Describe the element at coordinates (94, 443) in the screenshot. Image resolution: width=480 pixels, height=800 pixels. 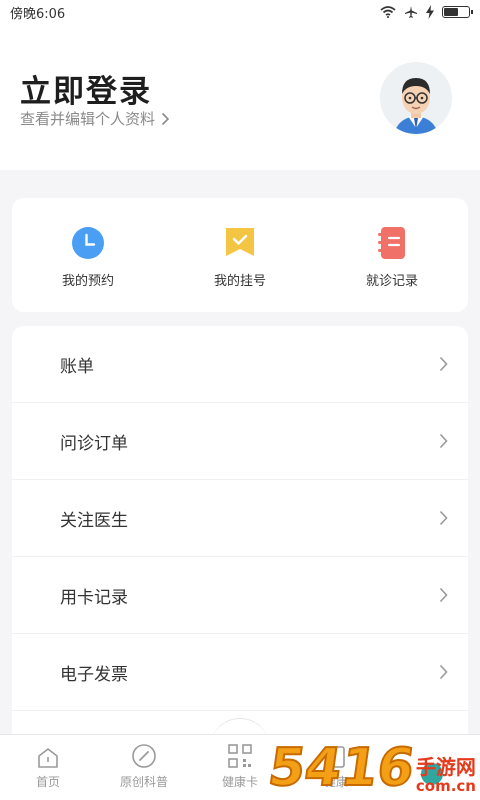
I see `menu-item-label: 问诊订单` at that location.